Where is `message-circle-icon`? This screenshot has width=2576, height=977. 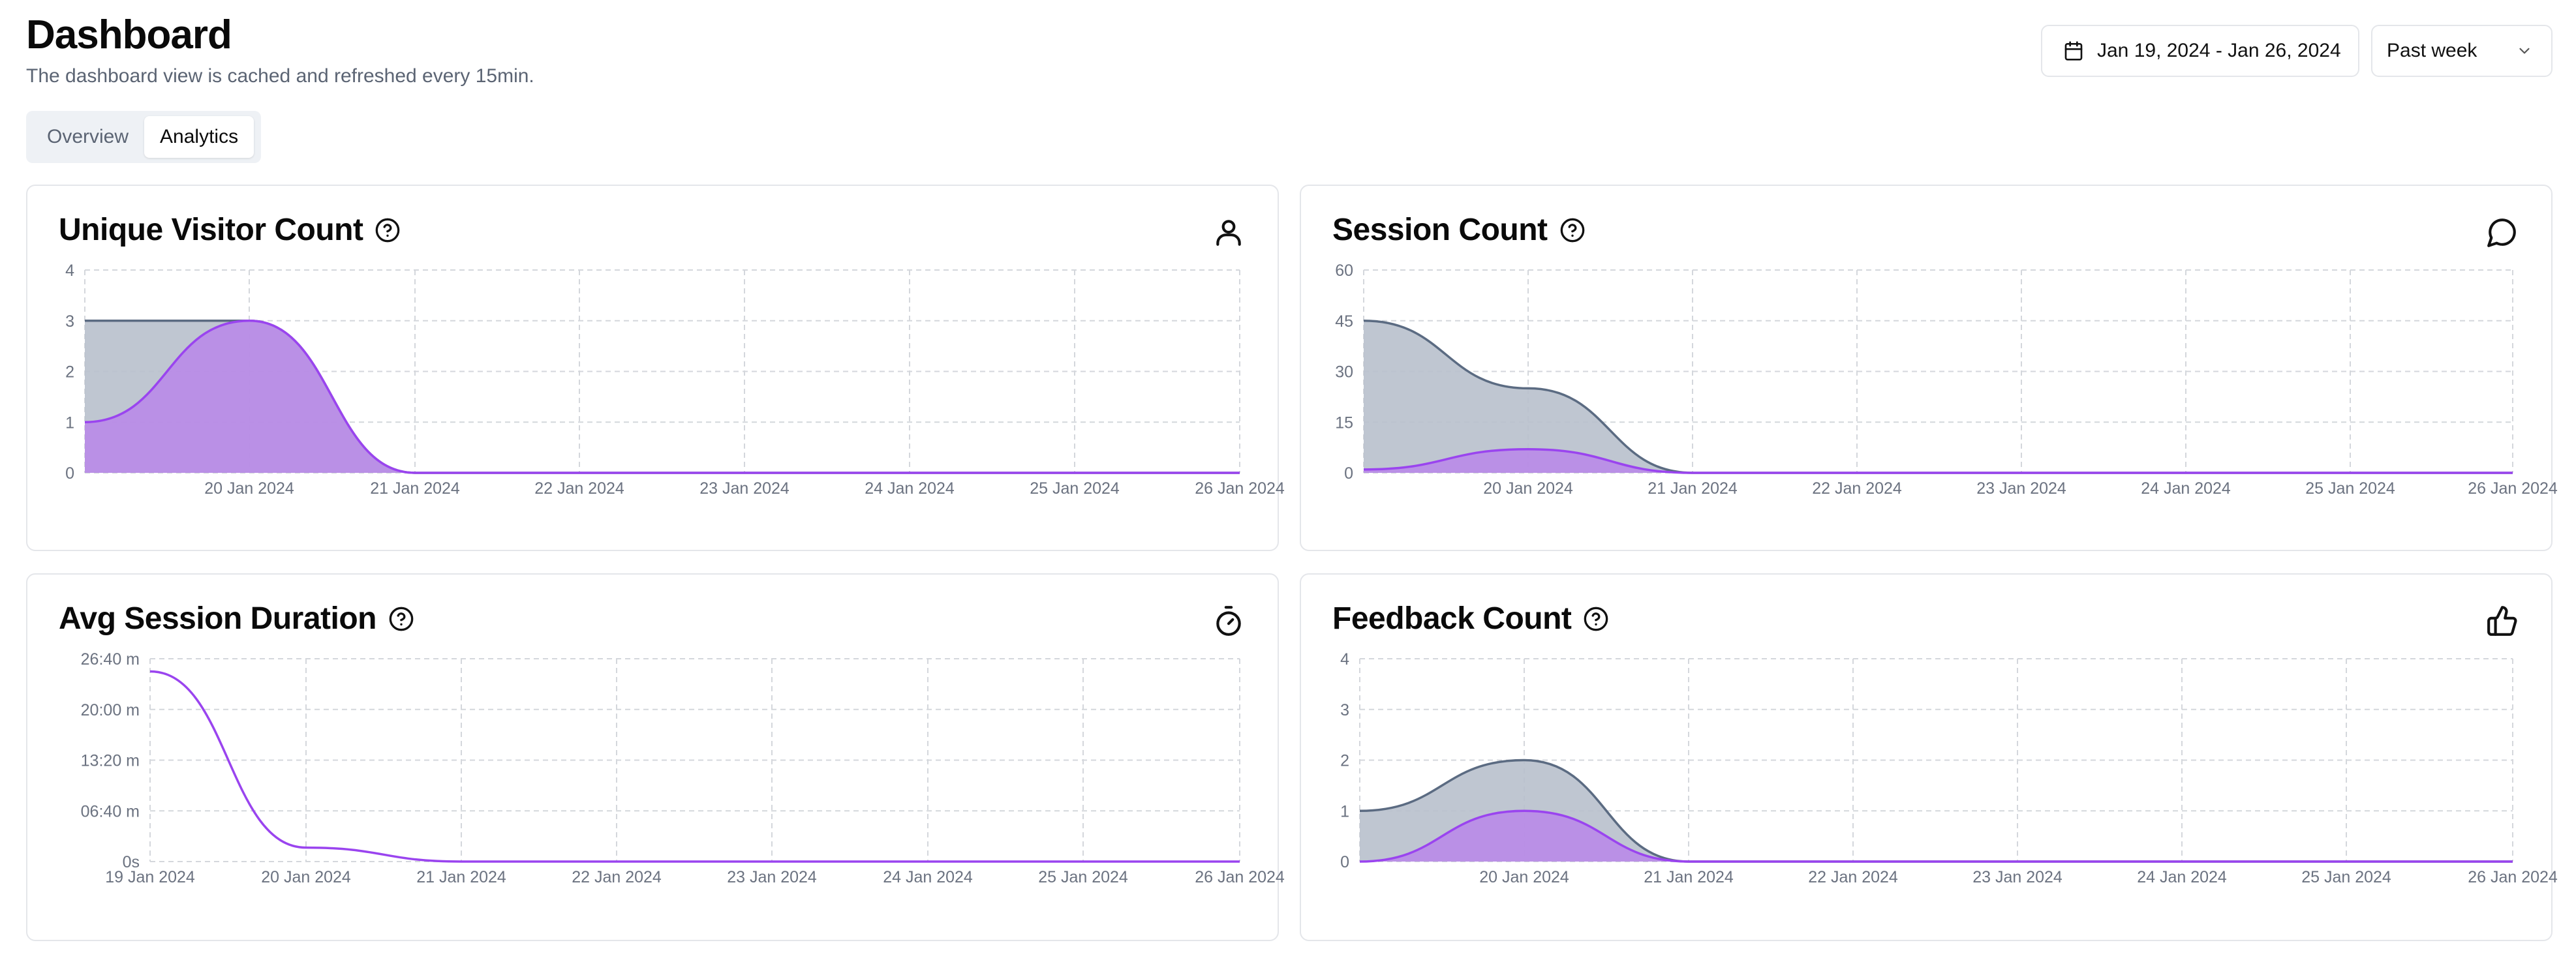 message-circle-icon is located at coordinates (2501, 232).